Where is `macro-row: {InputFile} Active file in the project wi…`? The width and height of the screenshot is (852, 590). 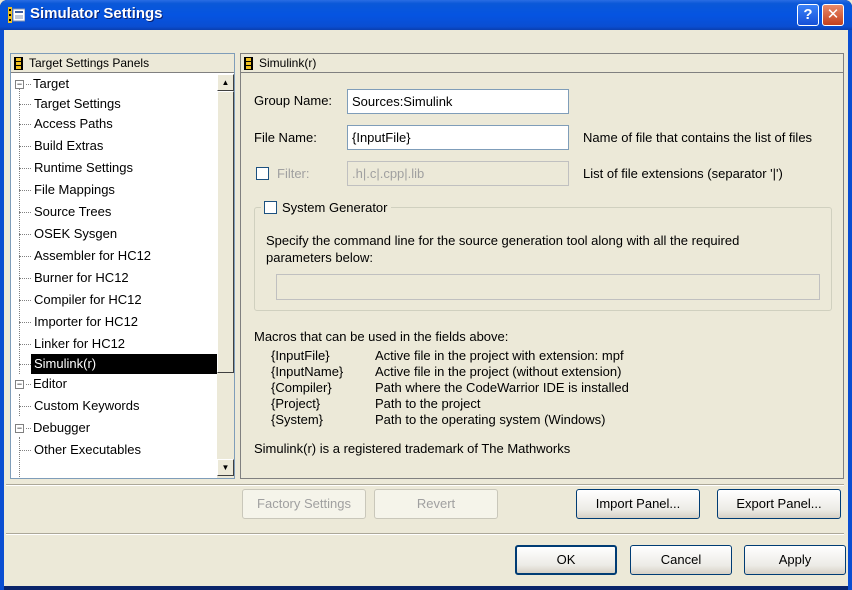
macro-row: {InputFile} Active file in the project wi… is located at coordinates (447, 355).